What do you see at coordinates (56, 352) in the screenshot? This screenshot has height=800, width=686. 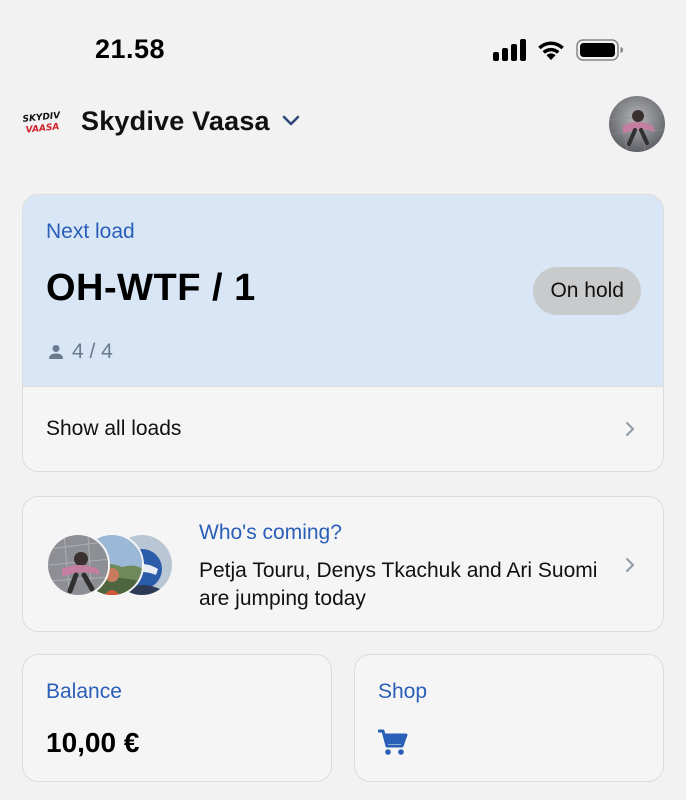 I see `person-icon` at bounding box center [56, 352].